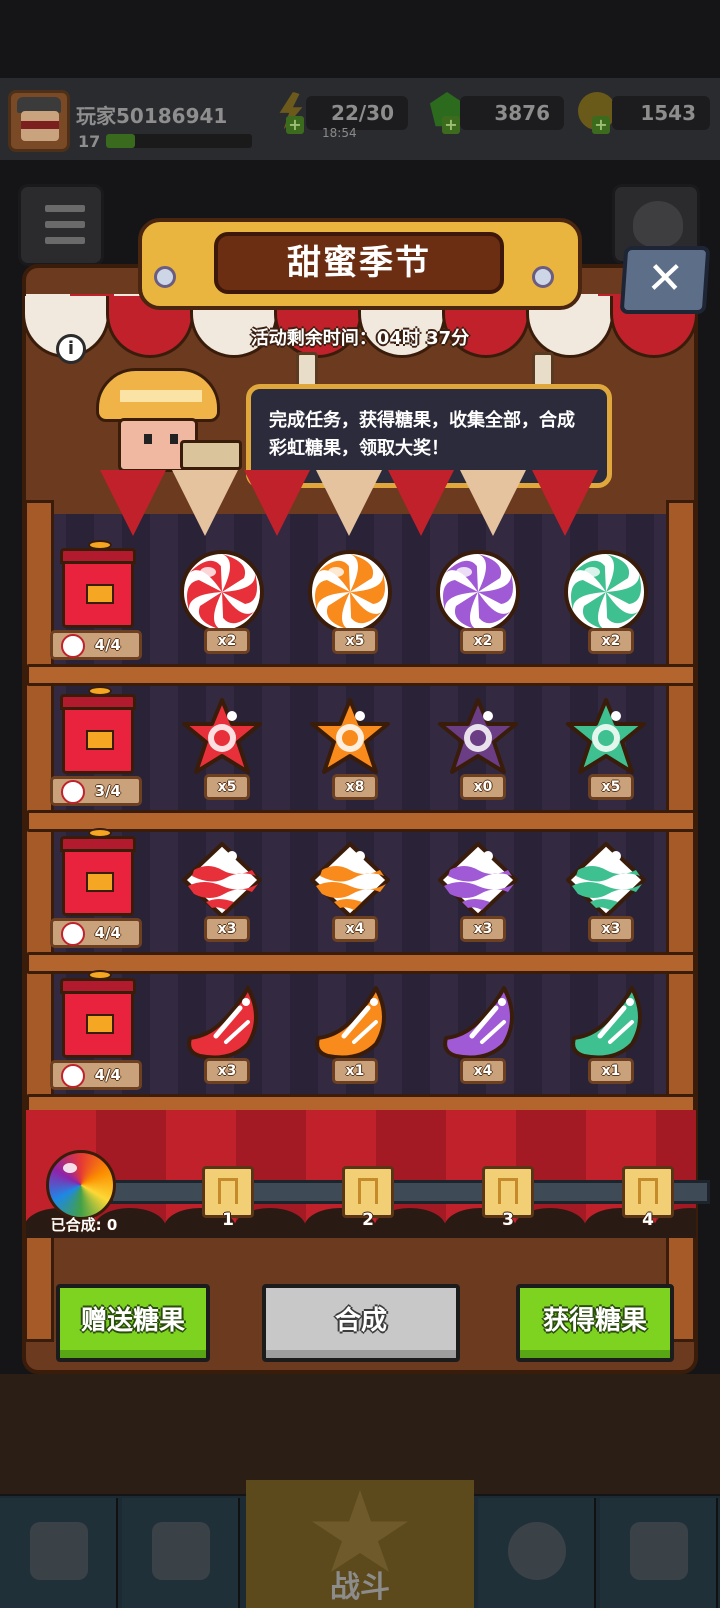  I want to click on milestone-label: 3, so click(508, 1220).